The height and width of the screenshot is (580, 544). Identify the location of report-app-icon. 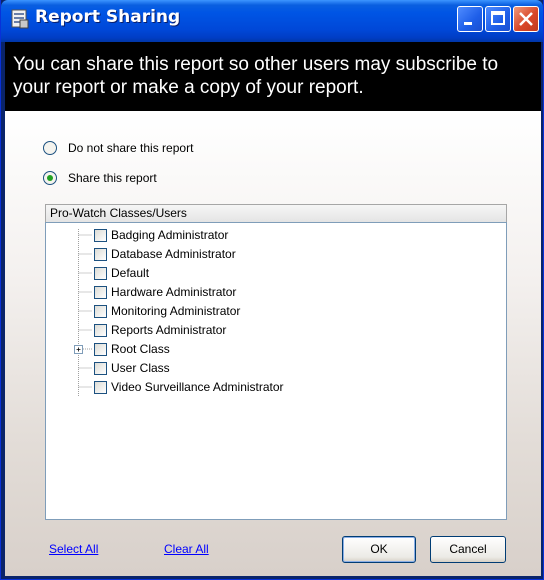
(20, 19).